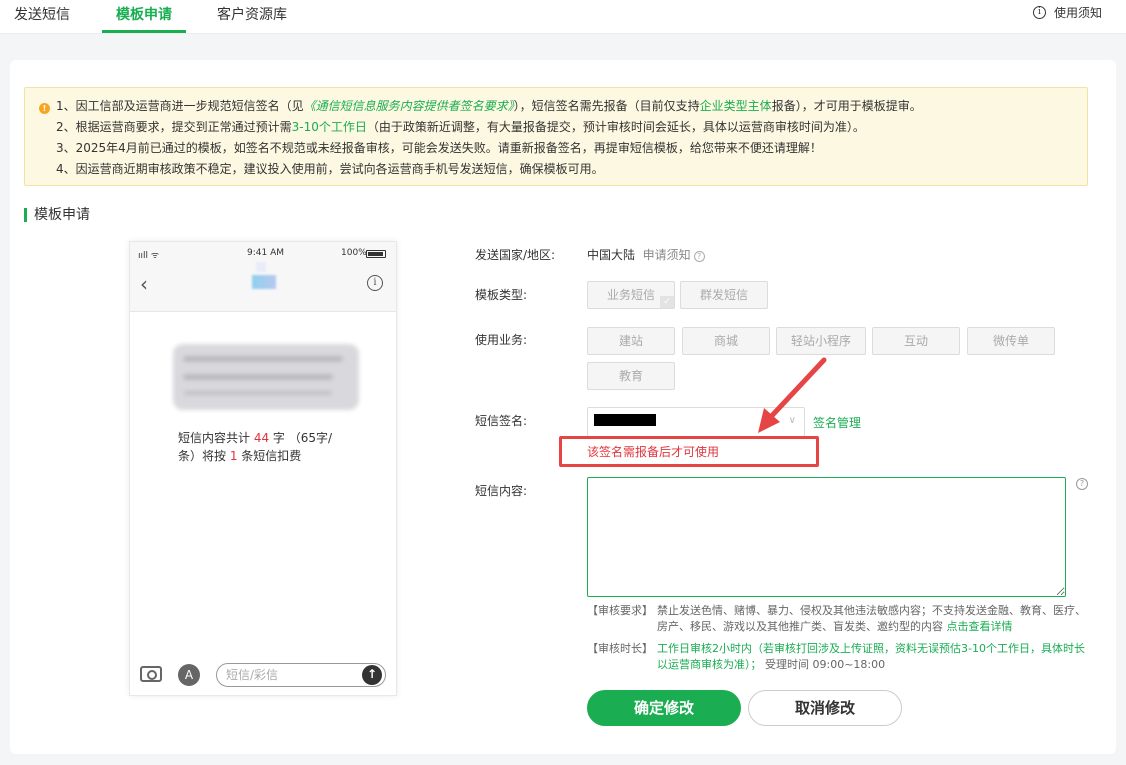  What do you see at coordinates (301, 675) in the screenshot?
I see `message-input: 短信/彩信` at bounding box center [301, 675].